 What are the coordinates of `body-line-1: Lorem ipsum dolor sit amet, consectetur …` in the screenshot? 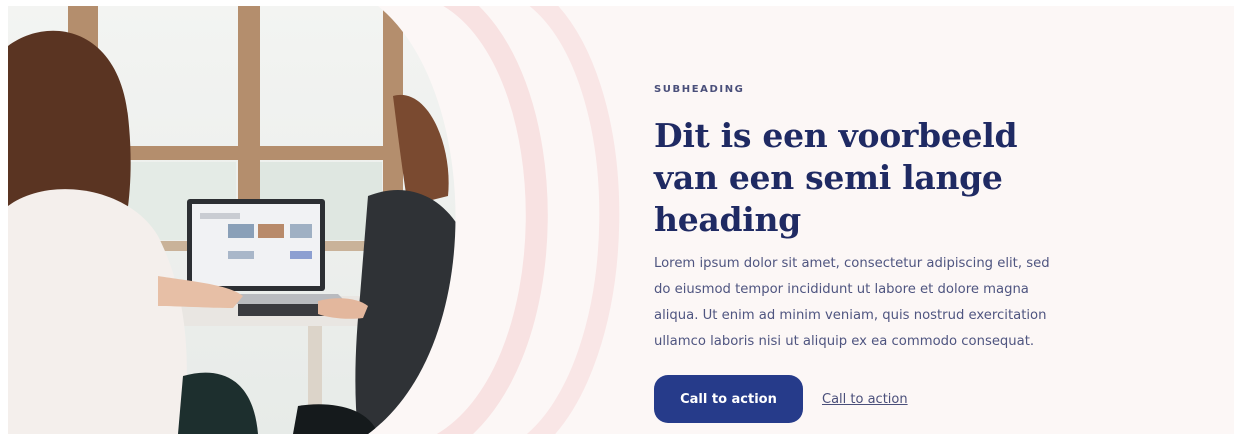 It's located at (852, 263).